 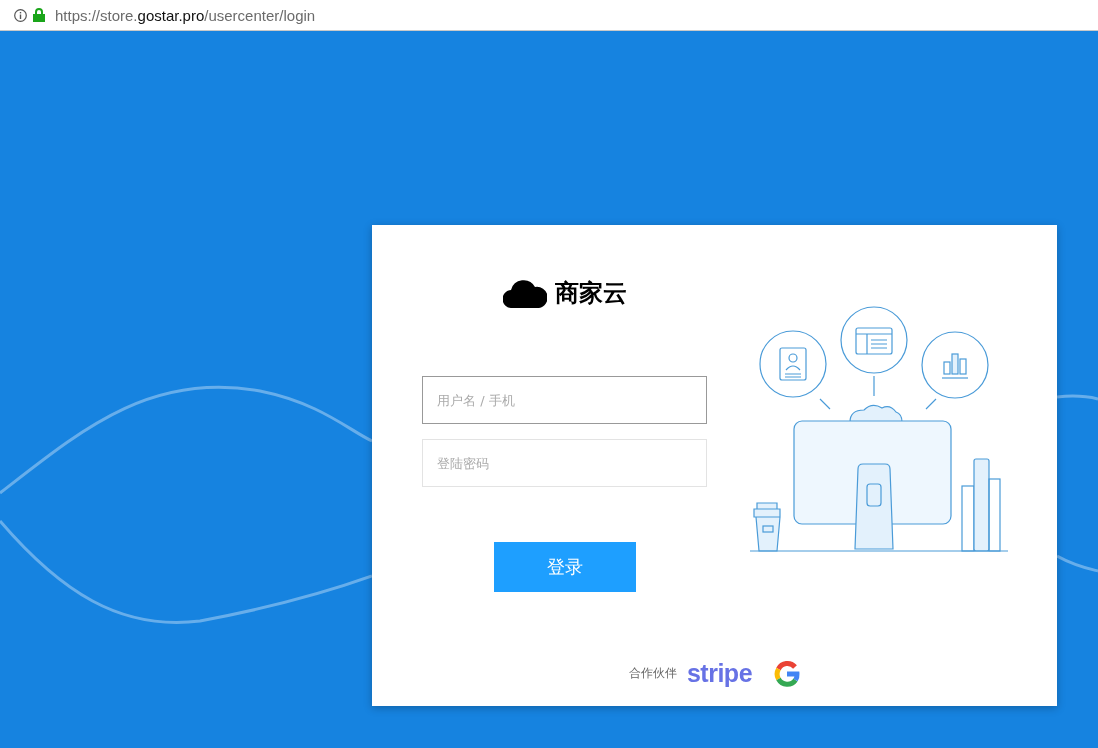 What do you see at coordinates (564, 463) in the screenshot?
I see `password-field: 登陆密码` at bounding box center [564, 463].